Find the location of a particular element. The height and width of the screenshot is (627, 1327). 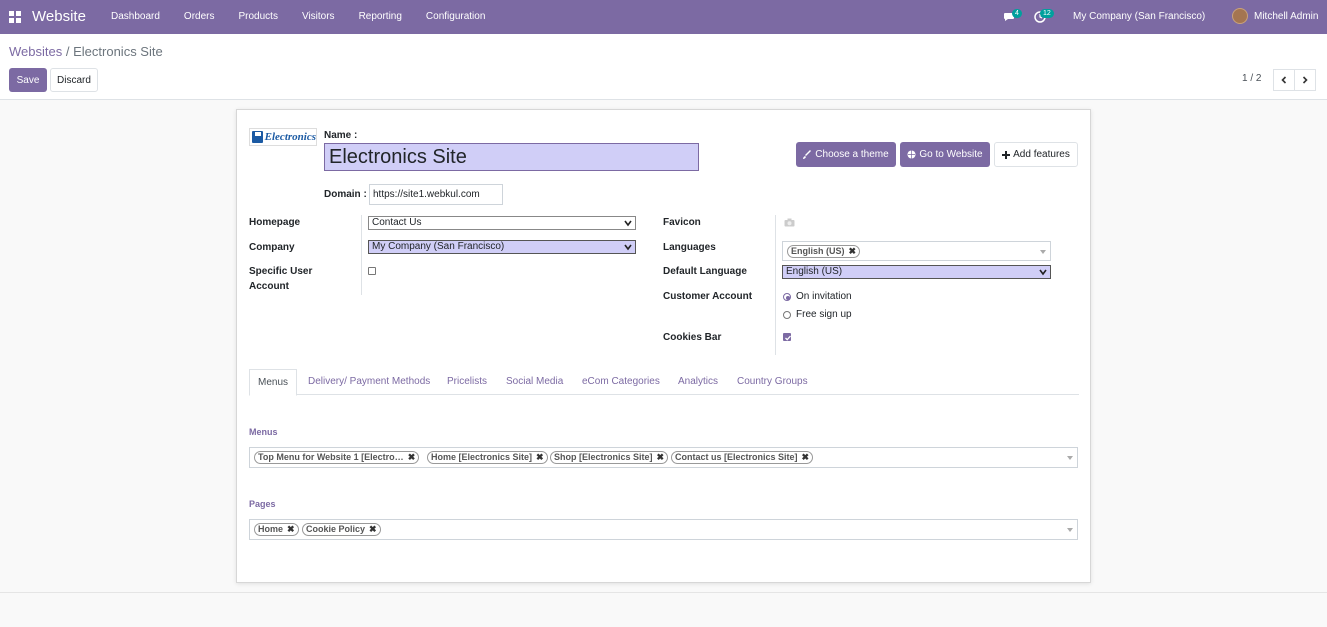

user-avatar is located at coordinates (1240, 16).